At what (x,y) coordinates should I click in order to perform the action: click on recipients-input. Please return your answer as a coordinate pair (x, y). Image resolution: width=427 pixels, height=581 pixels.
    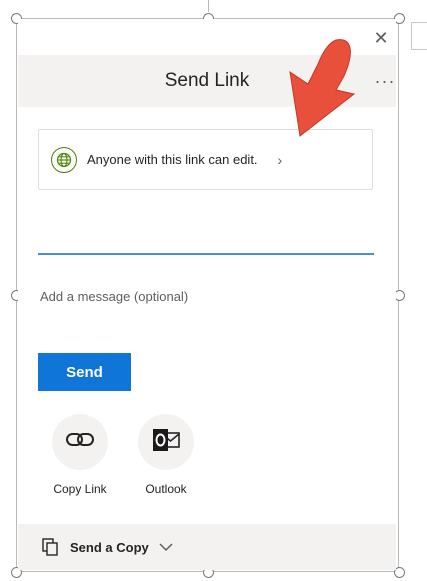
    Looking at the image, I should click on (206, 237).